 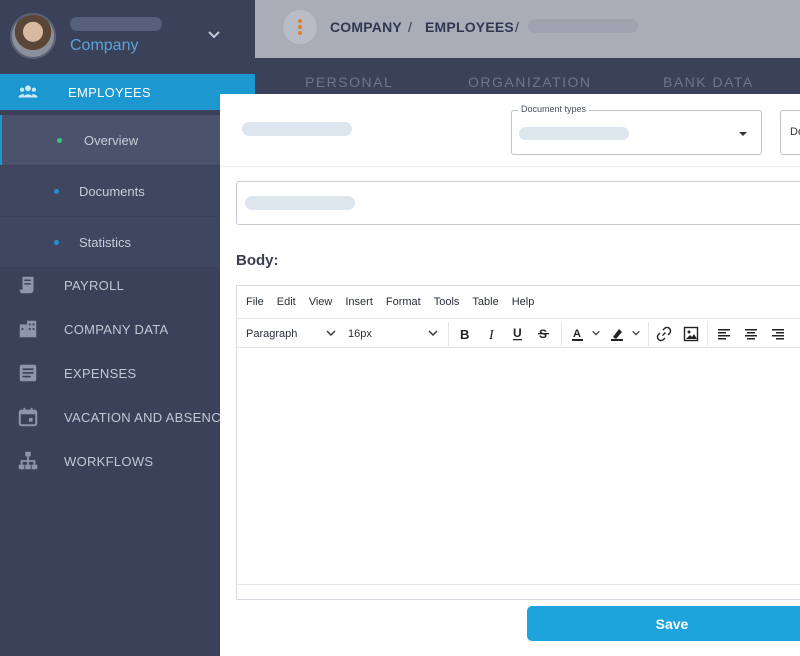 I want to click on nav-item-label: COMPANY DATA, so click(x=116, y=329).